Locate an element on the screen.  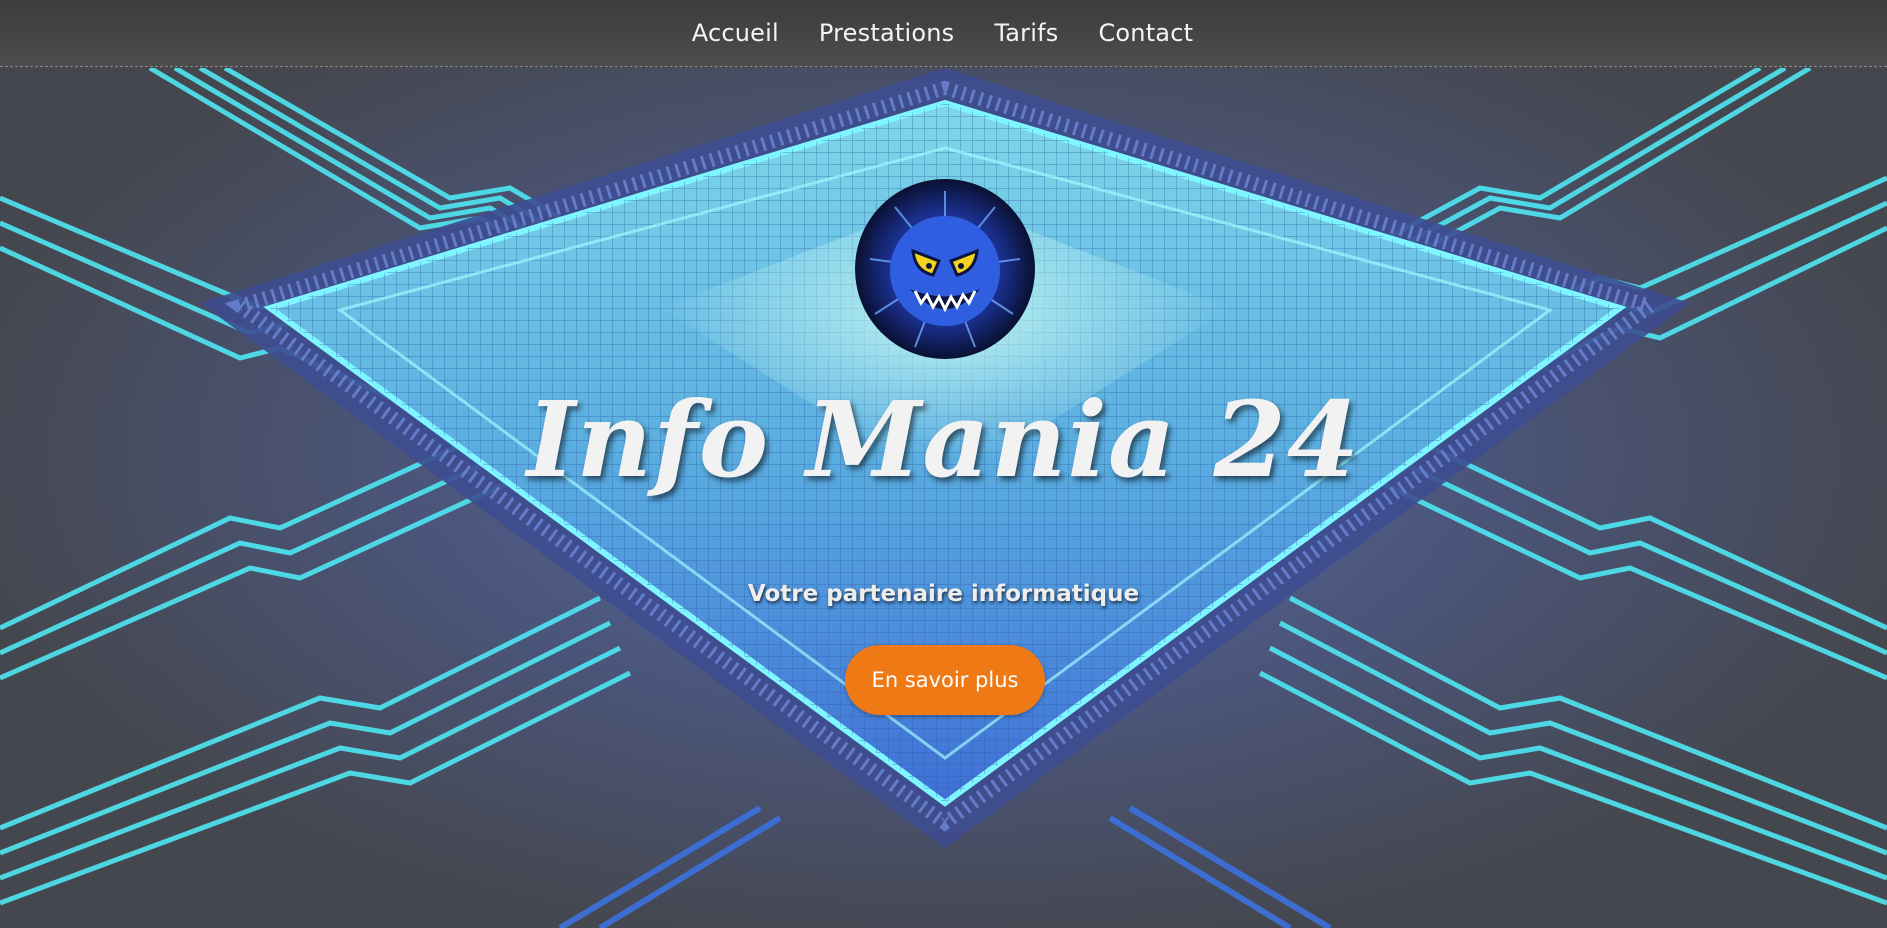
blue-monster-icon is located at coordinates (945, 269).